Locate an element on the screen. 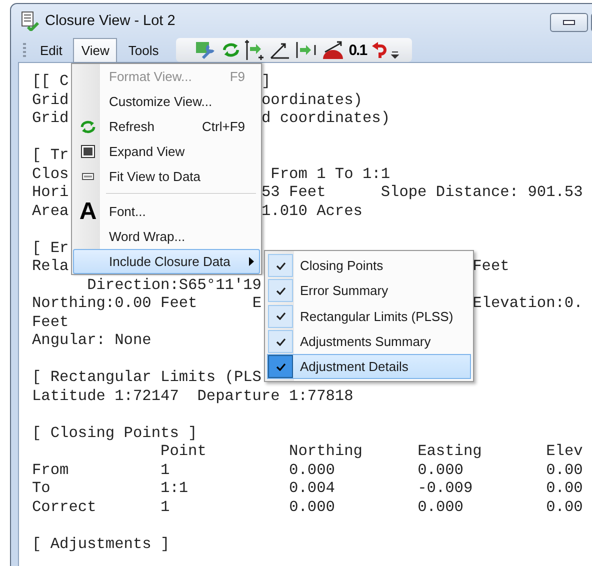 This screenshot has height=566, width=592. menu-item: Adjustment Details is located at coordinates (369, 367).